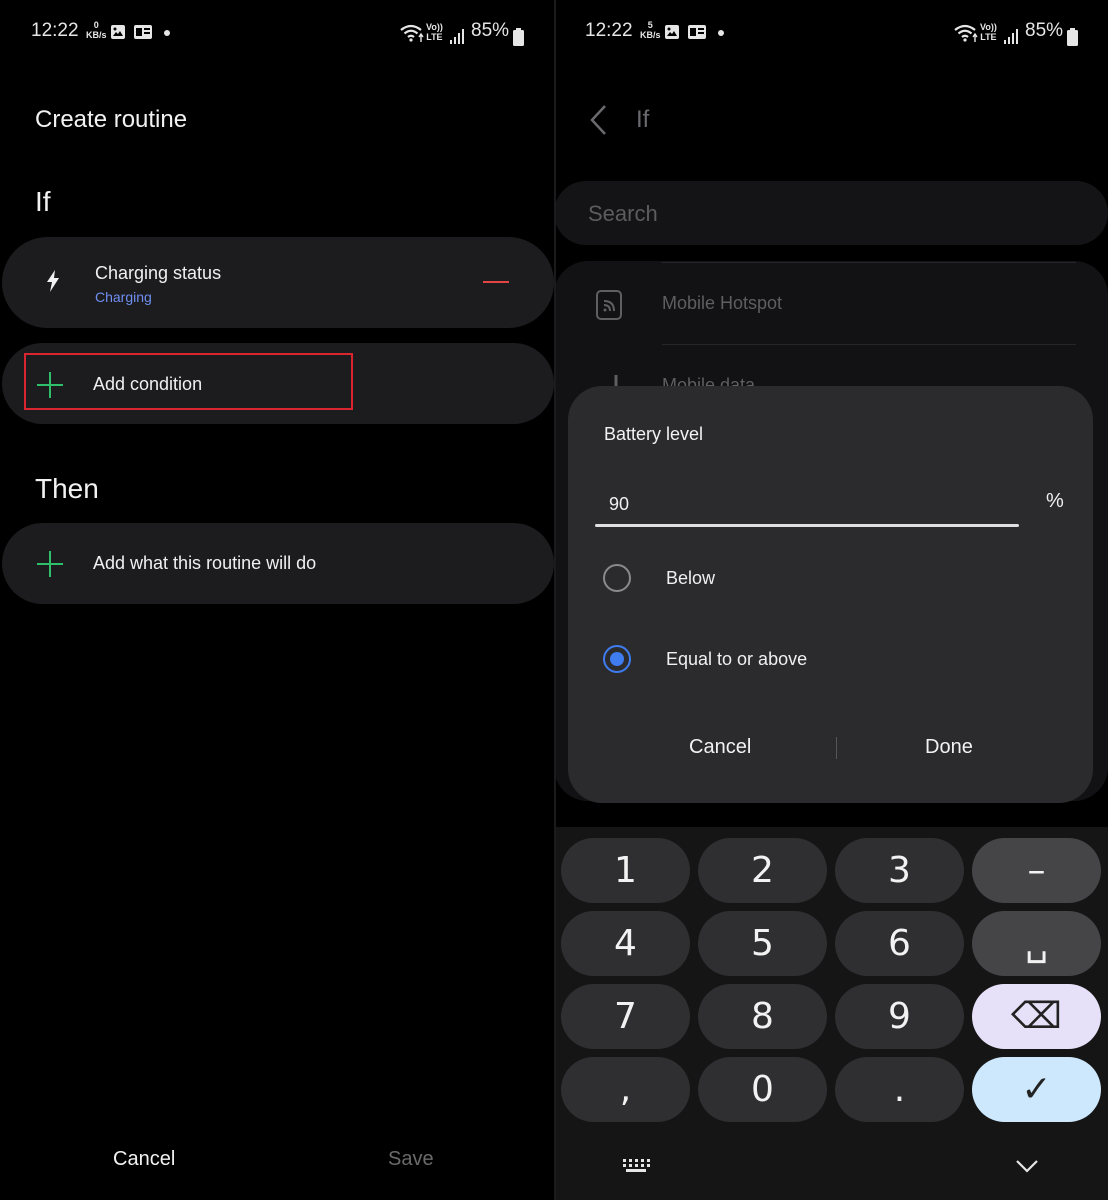  Describe the element at coordinates (609, 305) in the screenshot. I see `hotspot-icon` at that location.